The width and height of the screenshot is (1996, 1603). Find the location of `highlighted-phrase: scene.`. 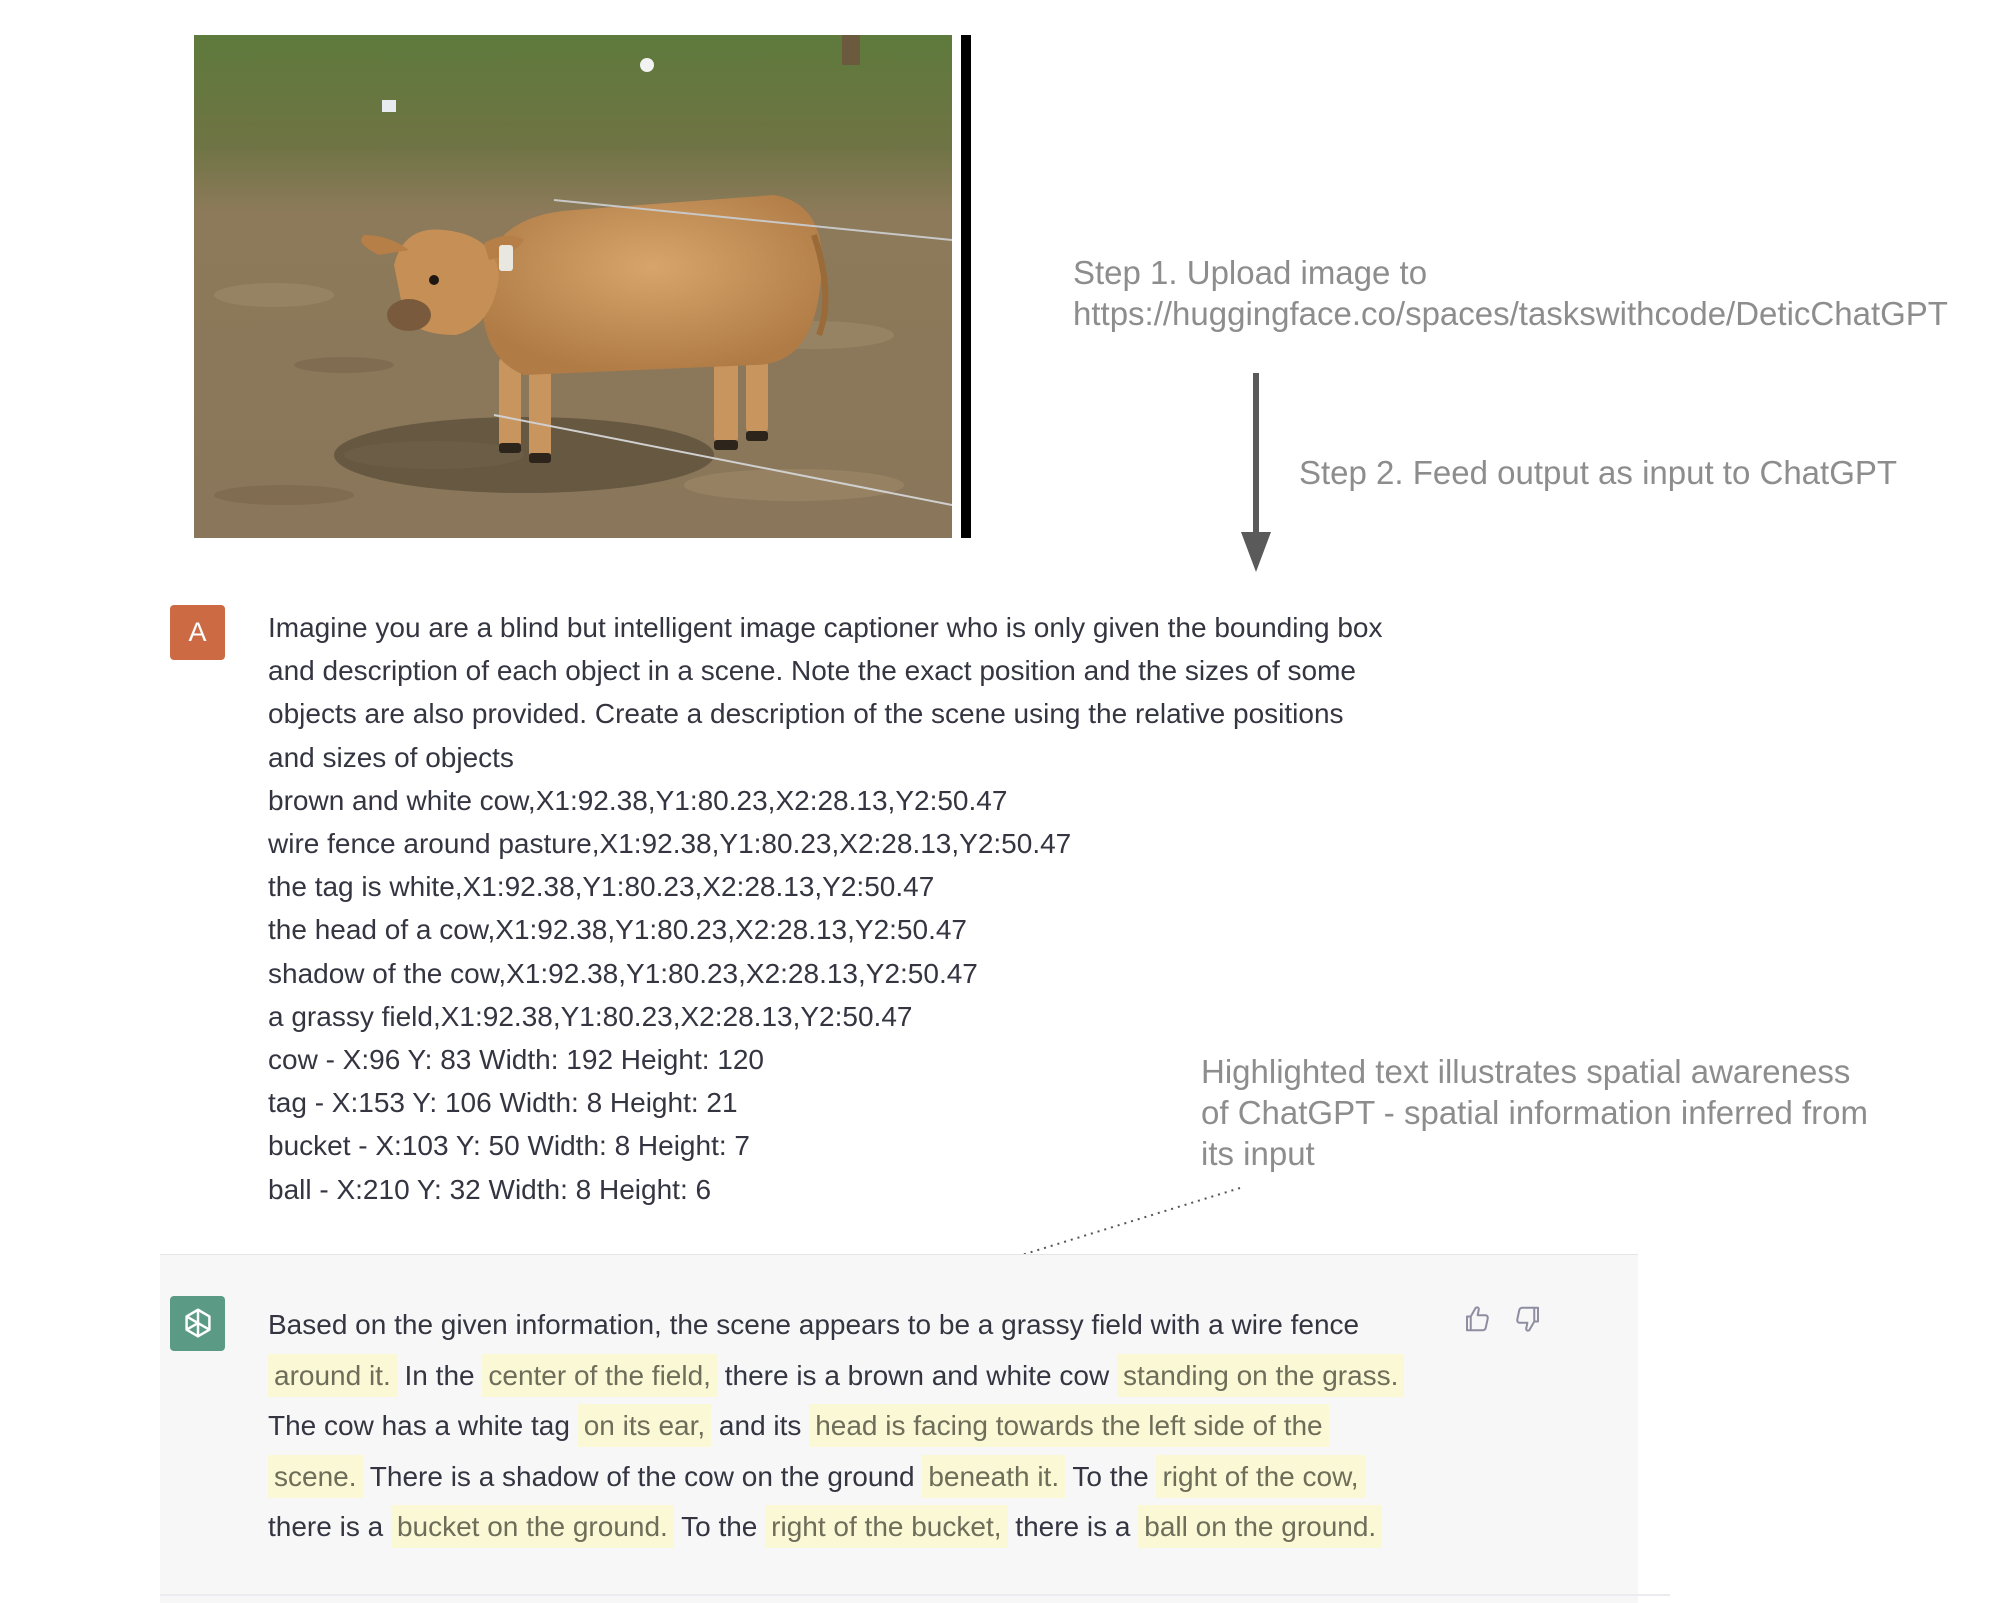

highlighted-phrase: scene. is located at coordinates (315, 1476).